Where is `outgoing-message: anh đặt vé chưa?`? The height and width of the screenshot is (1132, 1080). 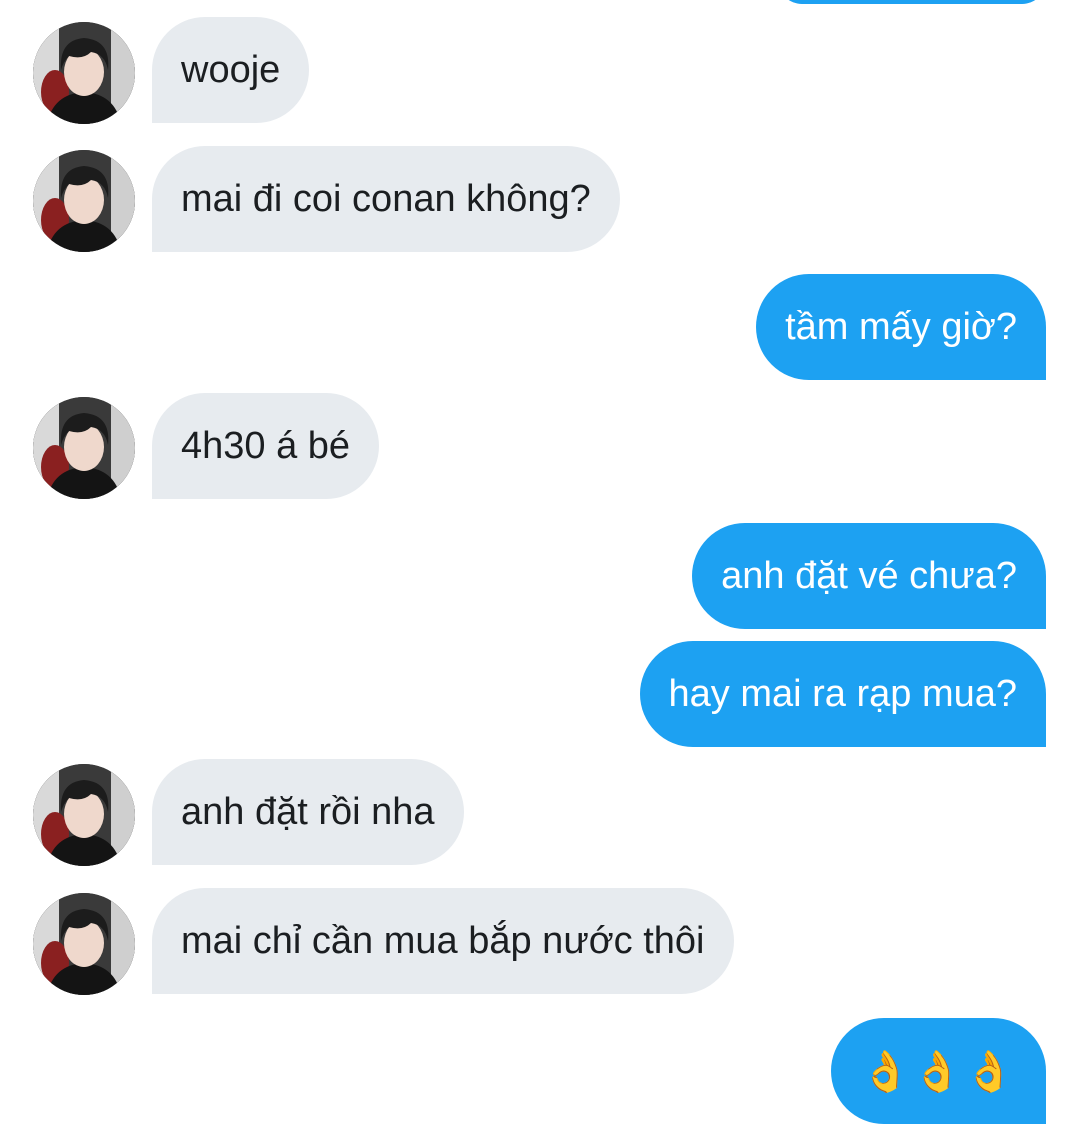 outgoing-message: anh đặt vé chưa? is located at coordinates (869, 576).